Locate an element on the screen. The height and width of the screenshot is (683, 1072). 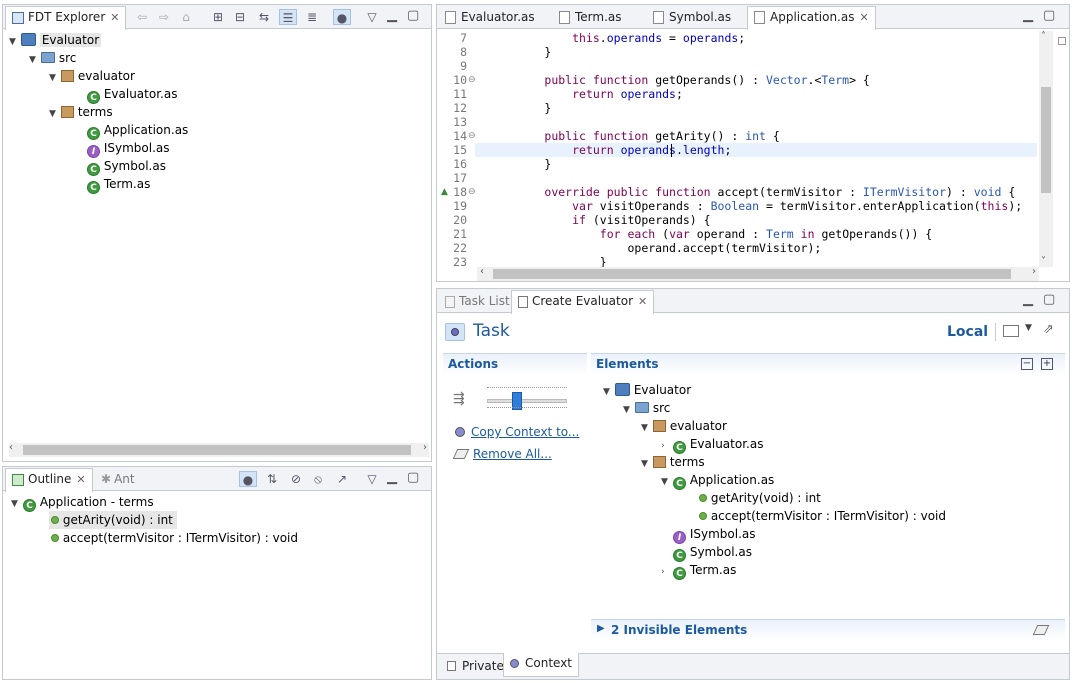
chevron-right-icon: ▶ is located at coordinates (601, 628).